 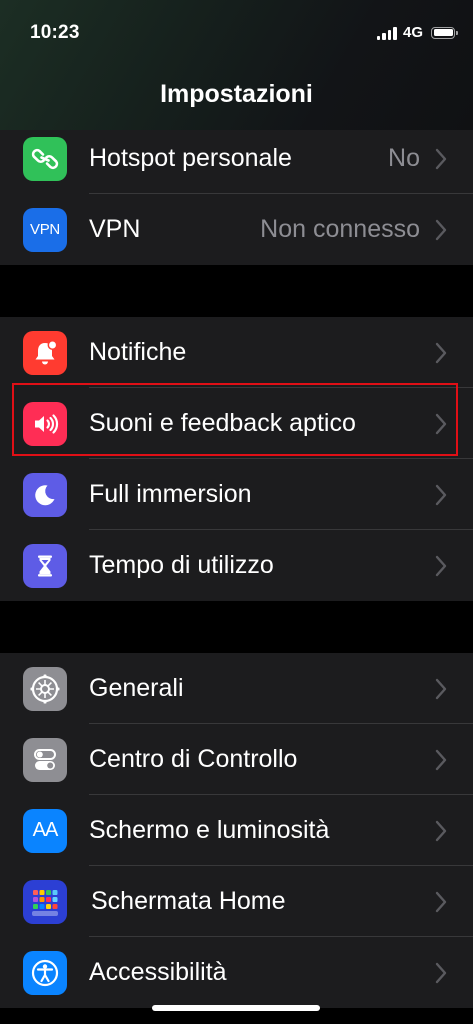 I want to click on text-size-icon-text: AA, so click(x=45, y=830).